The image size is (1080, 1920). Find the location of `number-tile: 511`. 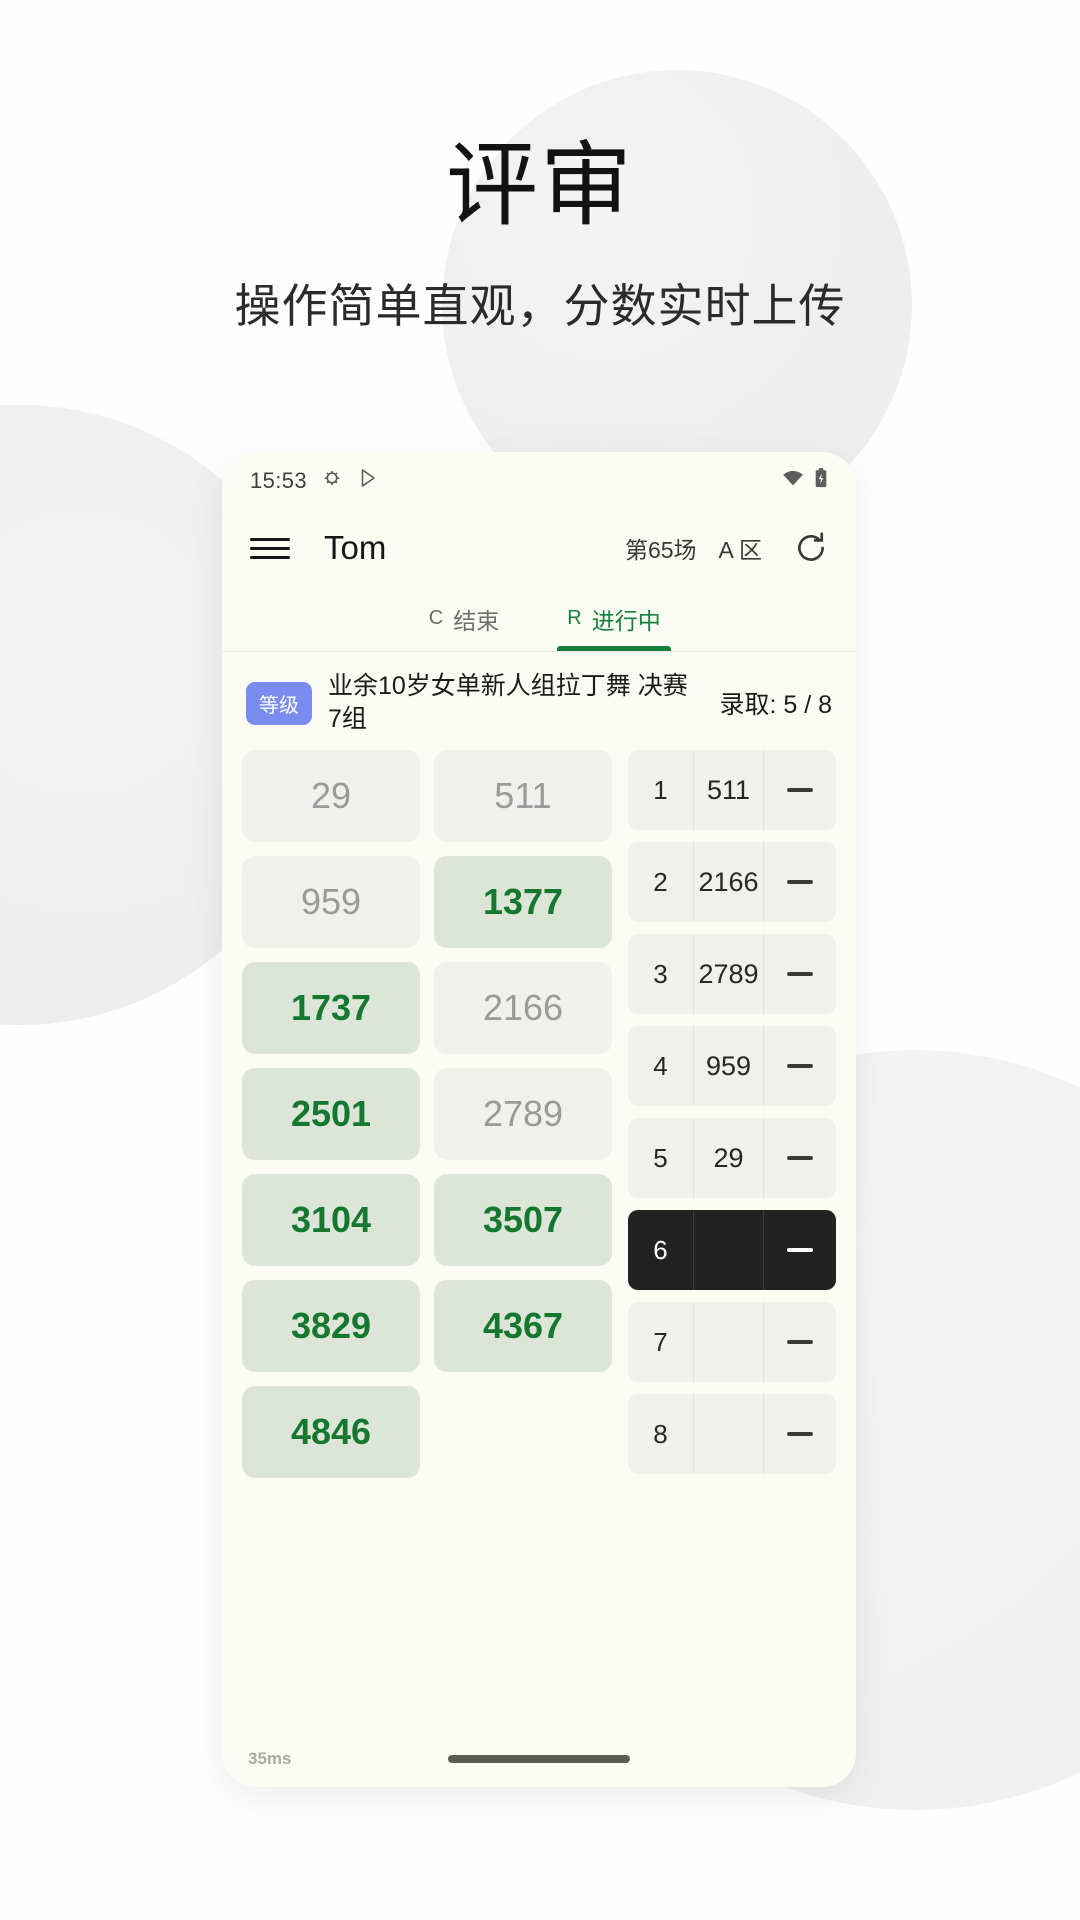

number-tile: 511 is located at coordinates (523, 796).